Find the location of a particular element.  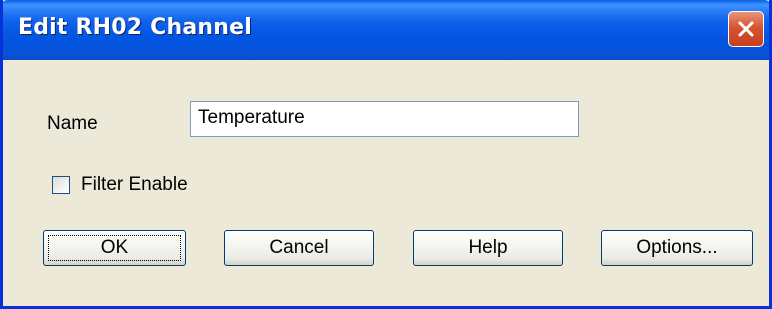

help-button: Help is located at coordinates (488, 248).